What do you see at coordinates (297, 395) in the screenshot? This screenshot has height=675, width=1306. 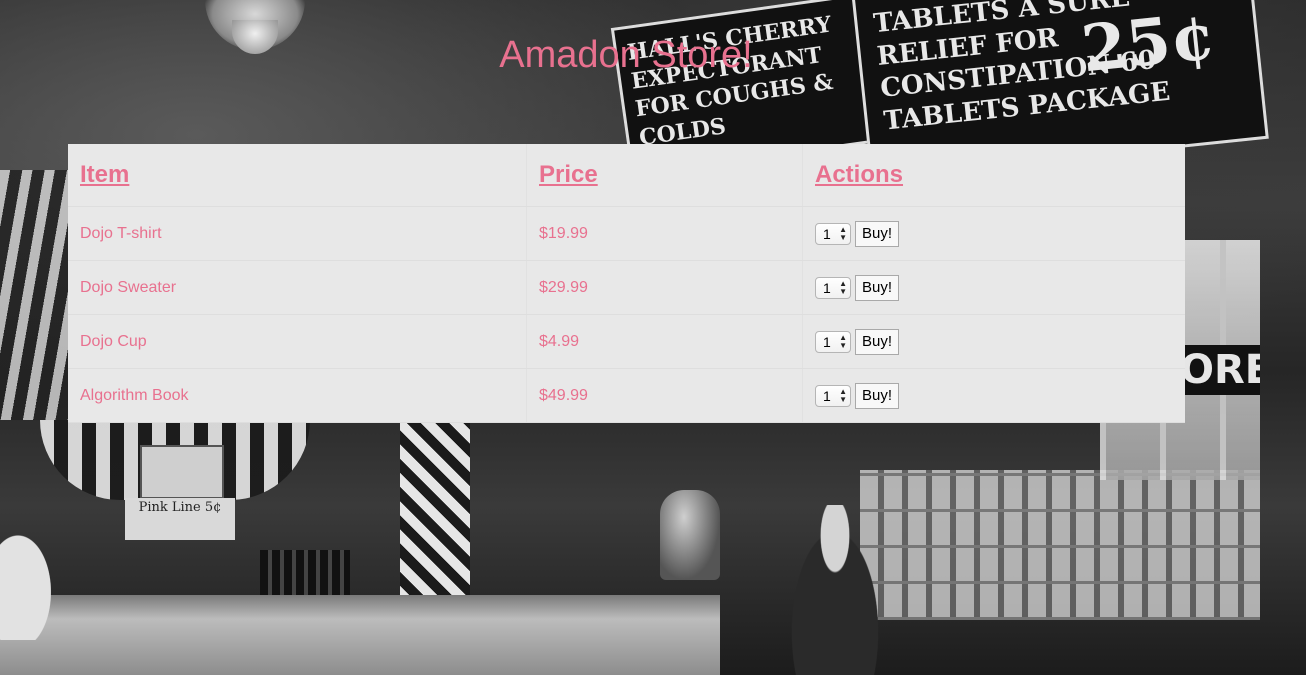 I see `item-name: Algorithm Book` at bounding box center [297, 395].